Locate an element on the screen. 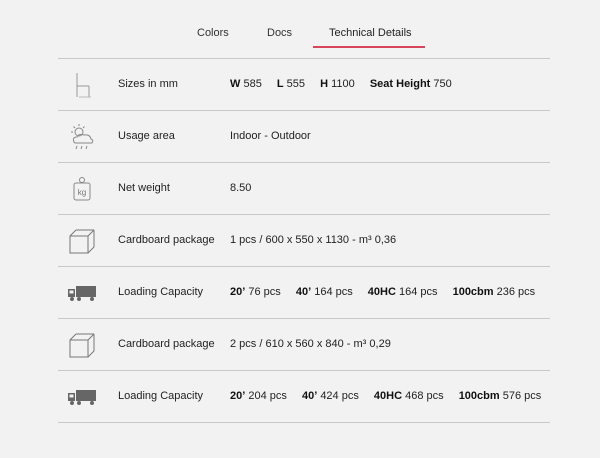 Image resolution: width=600 pixels, height=458 pixels. table-row: Usage area Indoor - Outdoor is located at coordinates (304, 136).